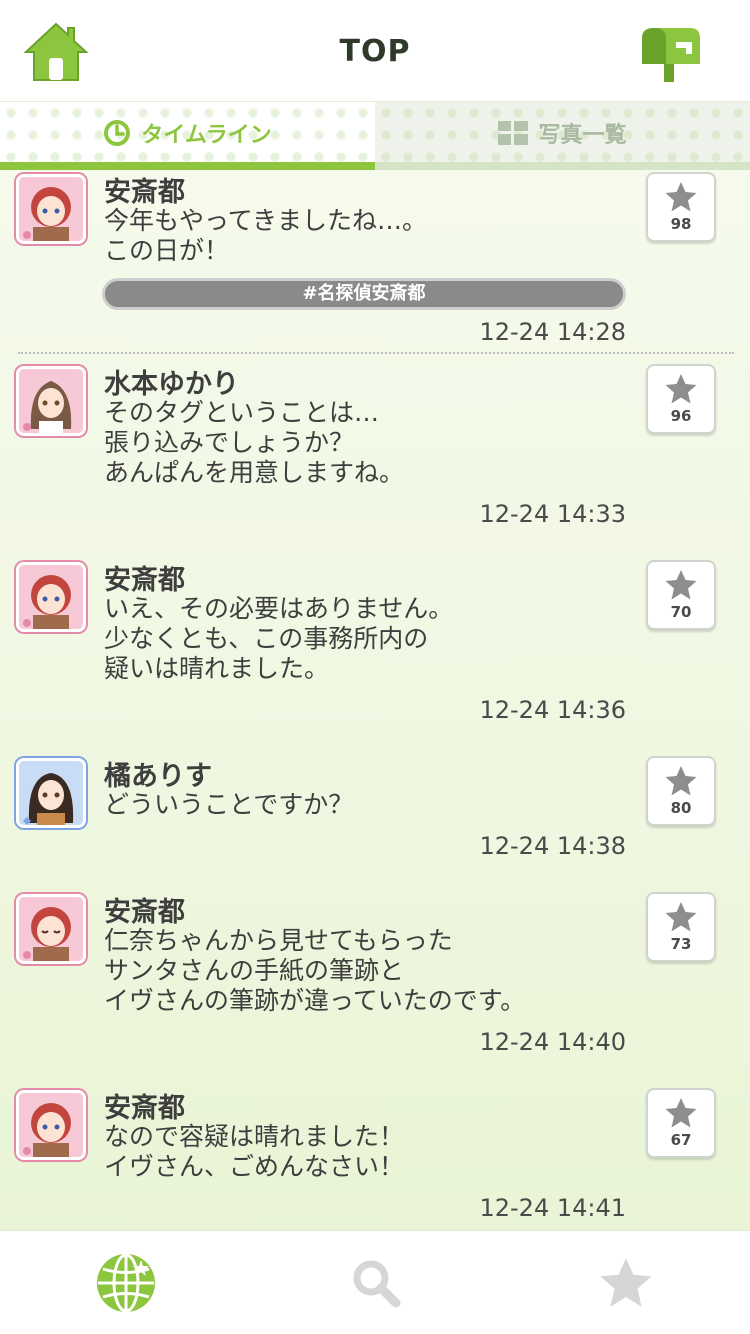 The height and width of the screenshot is (1334, 750). I want to click on star-button: 96, so click(681, 399).